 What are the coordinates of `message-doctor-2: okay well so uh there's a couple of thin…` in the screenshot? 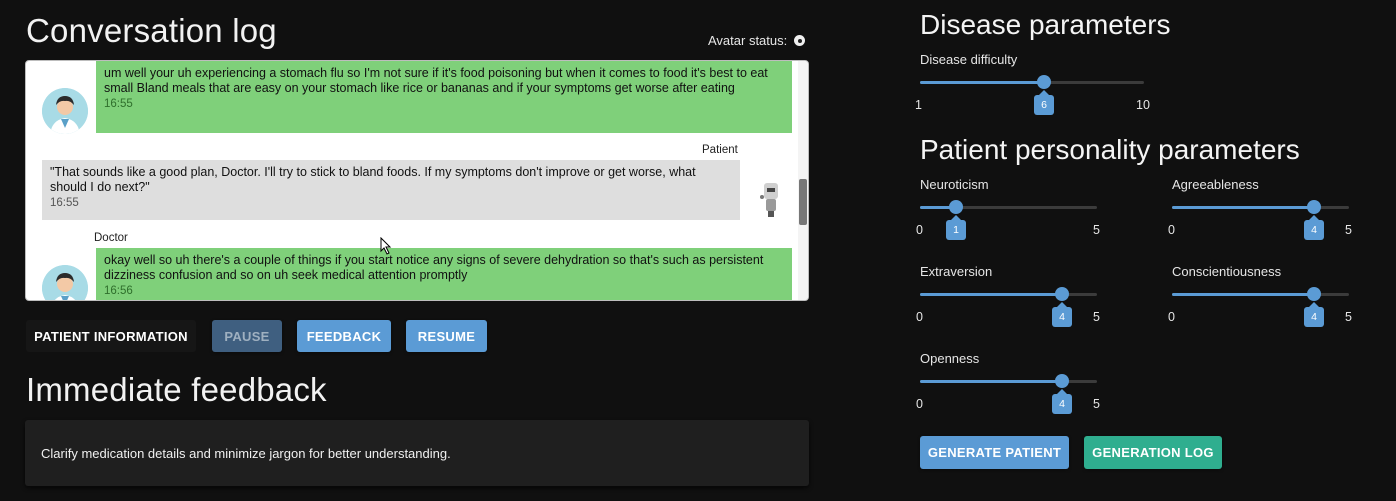 It's located at (444, 274).